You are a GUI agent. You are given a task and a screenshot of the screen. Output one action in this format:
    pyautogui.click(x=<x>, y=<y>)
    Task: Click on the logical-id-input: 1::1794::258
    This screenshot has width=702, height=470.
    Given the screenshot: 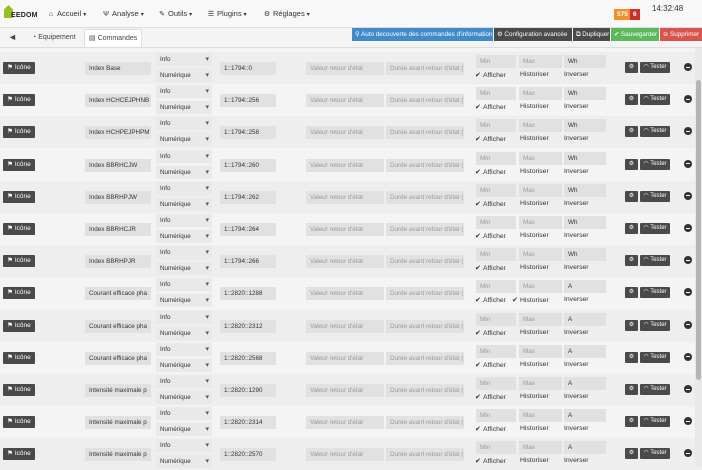 What is the action you would take?
    pyautogui.click(x=248, y=133)
    